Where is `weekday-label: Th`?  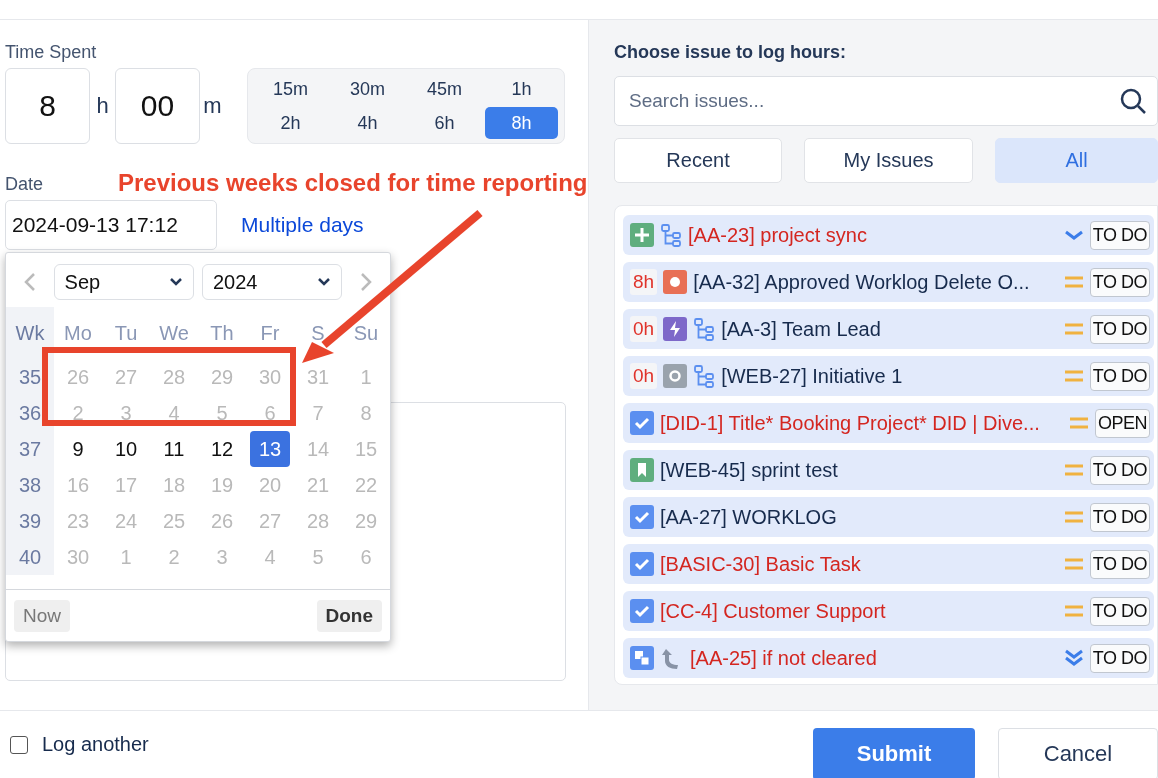
weekday-label: Th is located at coordinates (222, 333).